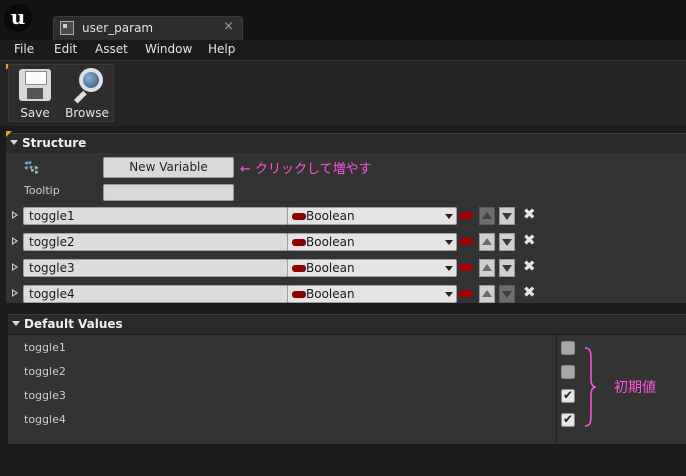 The height and width of the screenshot is (476, 686). What do you see at coordinates (18, 18) in the screenshot?
I see `unreal-logo-icon: u` at bounding box center [18, 18].